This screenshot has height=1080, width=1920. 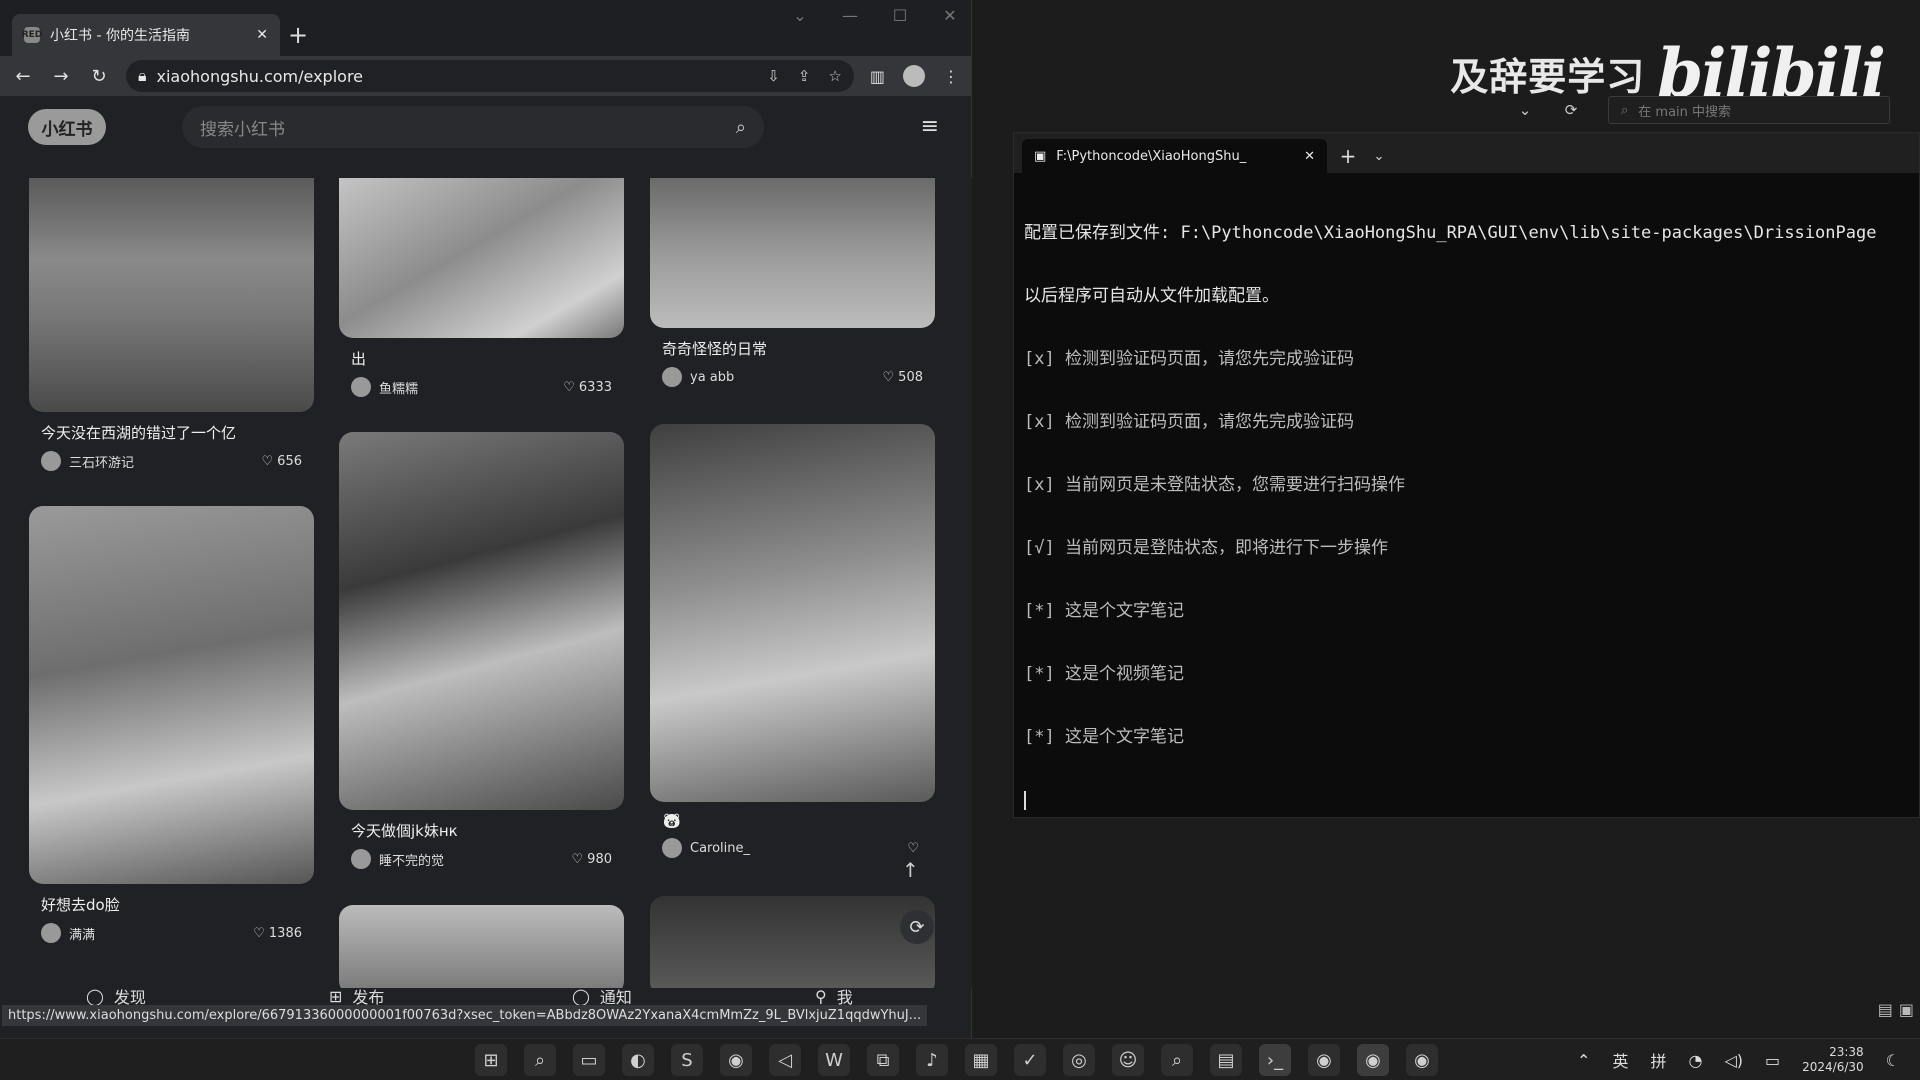 What do you see at coordinates (720, 848) in the screenshot?
I see `note-author: Caroline_` at bounding box center [720, 848].